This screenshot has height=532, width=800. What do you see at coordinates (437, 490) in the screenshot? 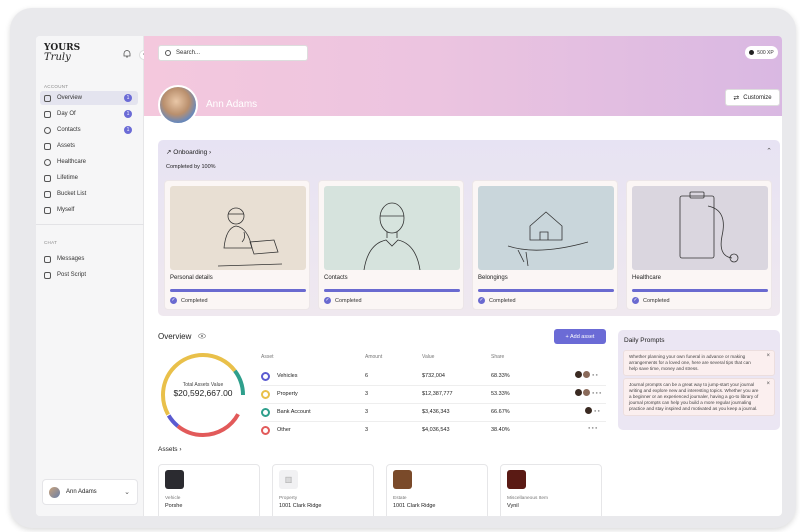
I see `asset-card: Estate 1001 Clark Ridge` at bounding box center [437, 490].